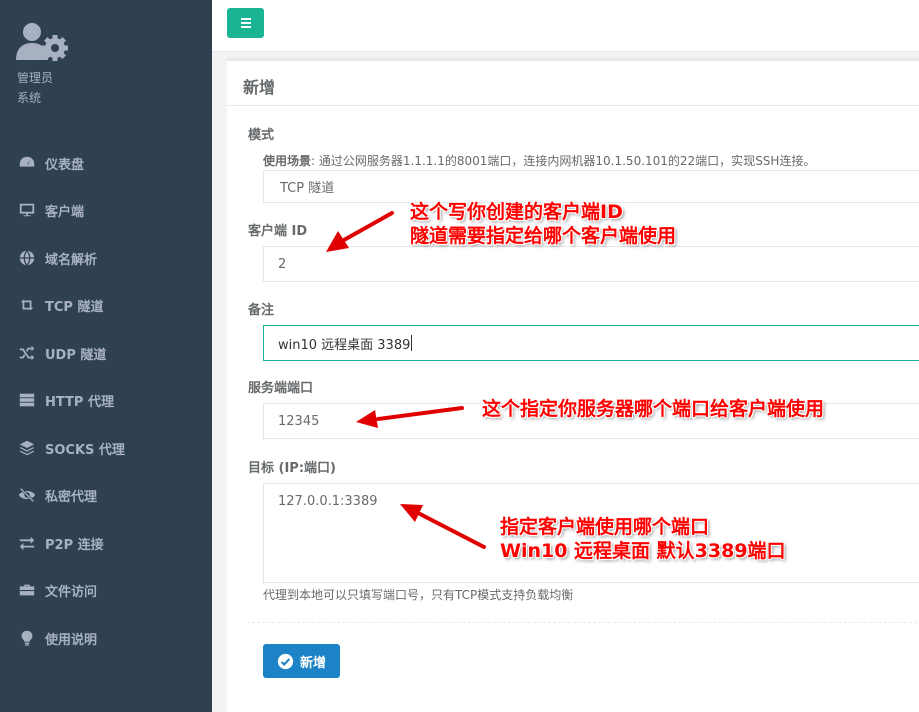 The width and height of the screenshot is (919, 712). What do you see at coordinates (27, 258) in the screenshot?
I see `globe-icon` at bounding box center [27, 258].